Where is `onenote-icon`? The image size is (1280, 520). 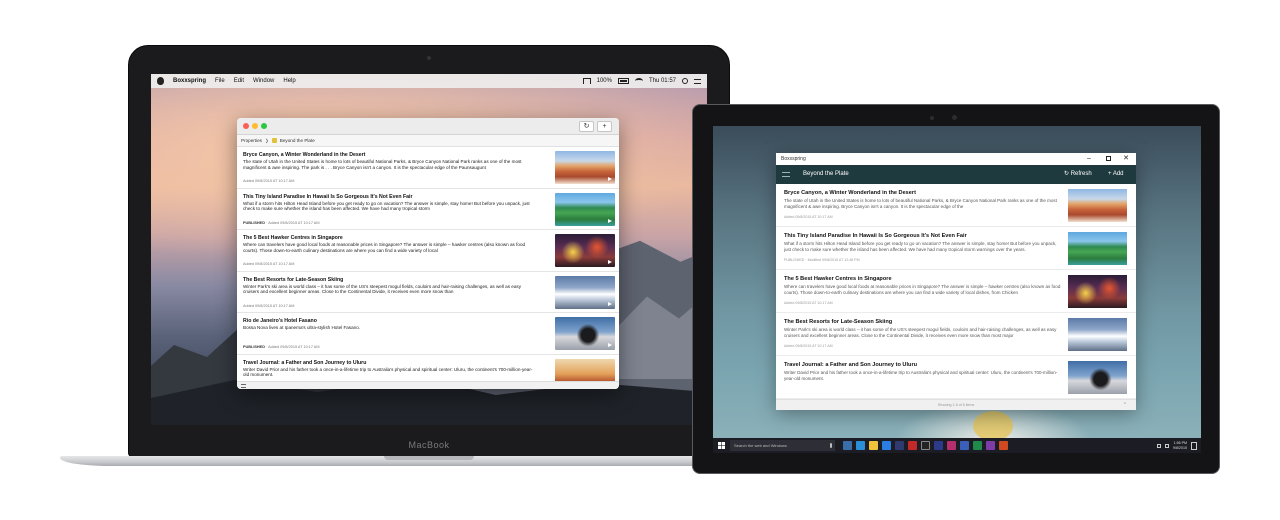
onenote-icon is located at coordinates (990, 445).